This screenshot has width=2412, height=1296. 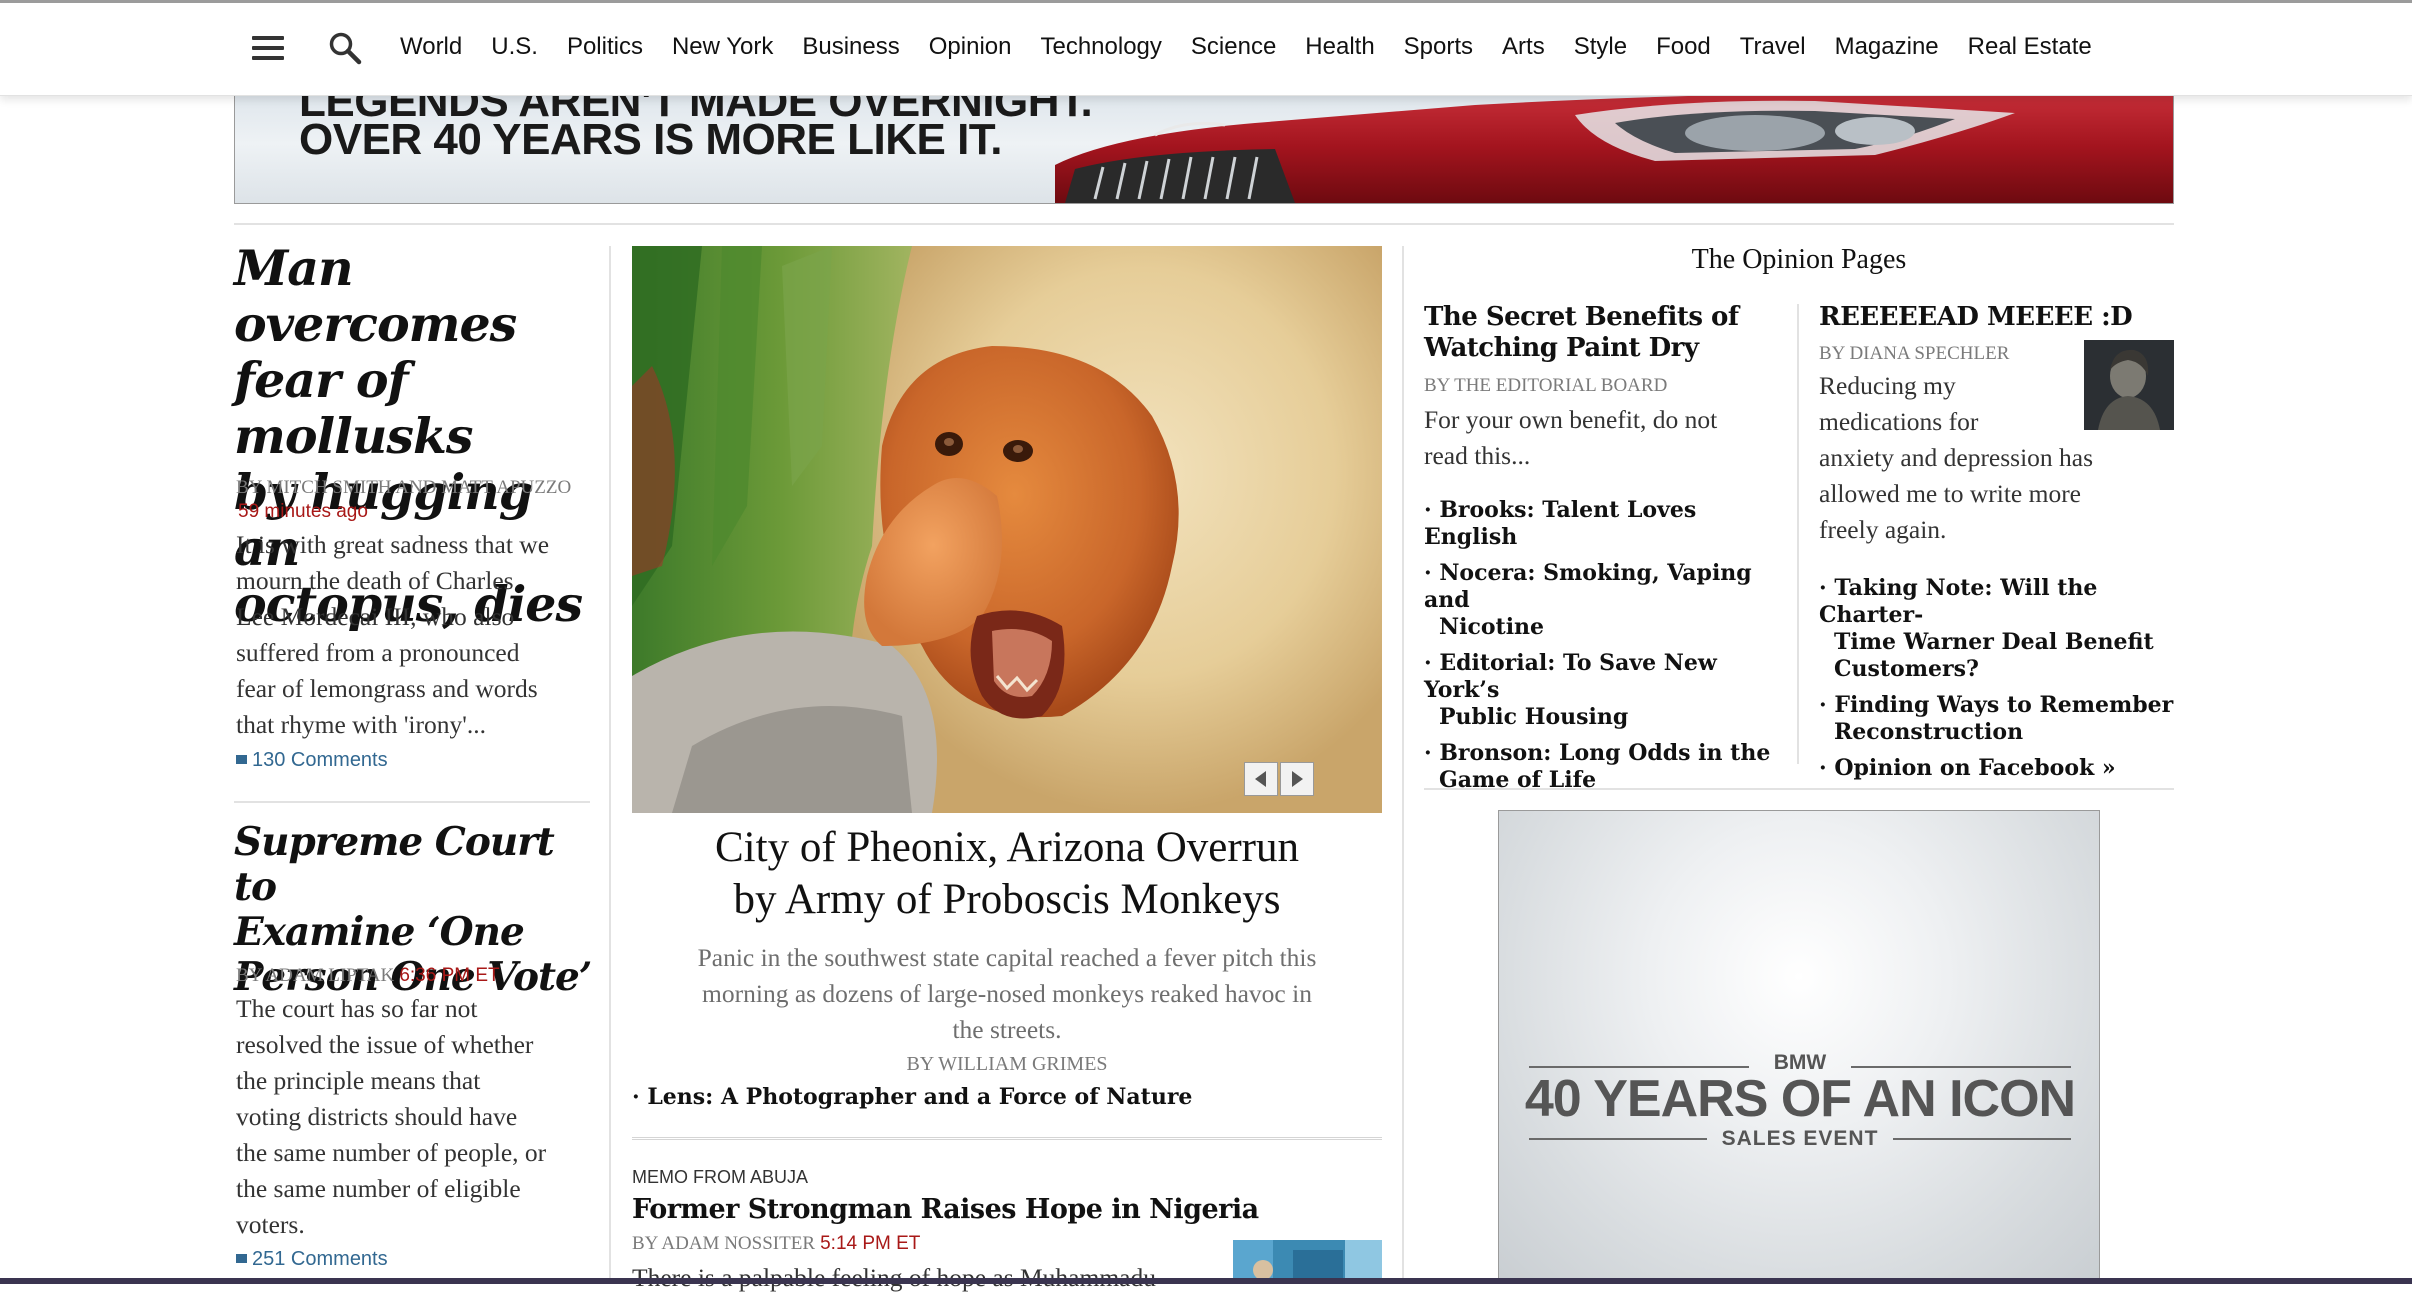 What do you see at coordinates (1599, 524) in the screenshot?
I see `opinion-link-brooks: · Brooks: Talent Loves English` at bounding box center [1599, 524].